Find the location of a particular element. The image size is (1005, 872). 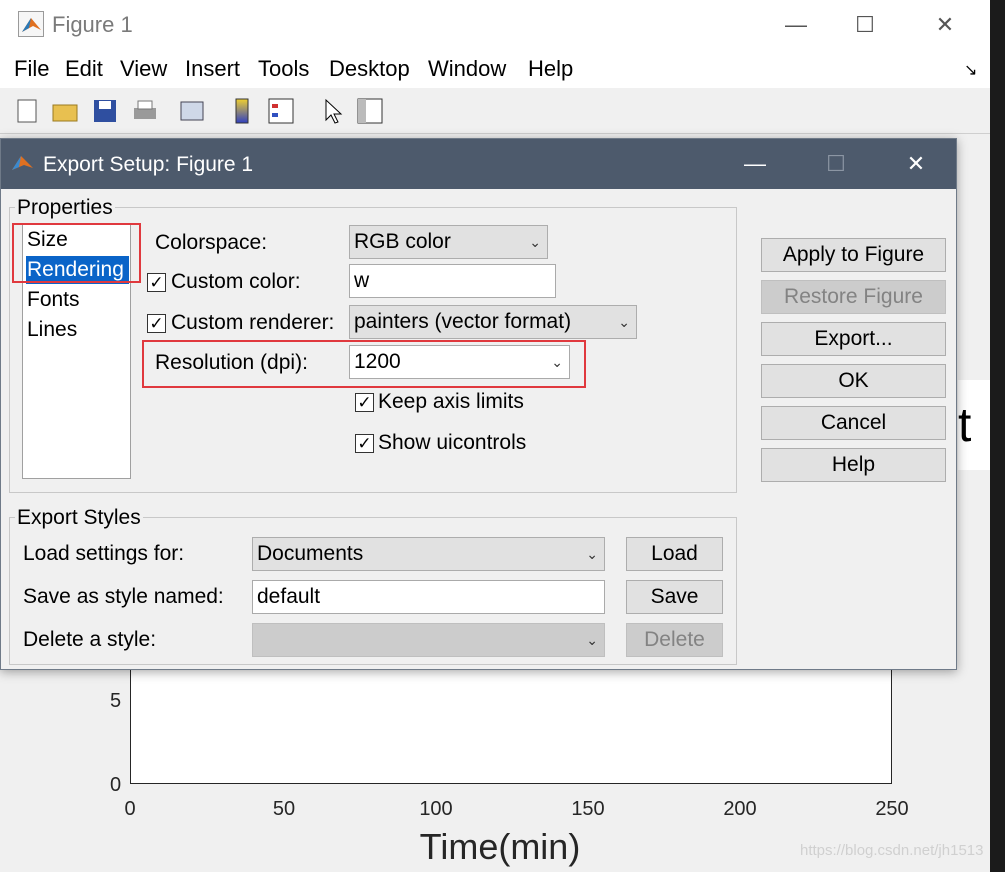

show-uicontrols-label: Show uicontrols is located at coordinates (452, 442).